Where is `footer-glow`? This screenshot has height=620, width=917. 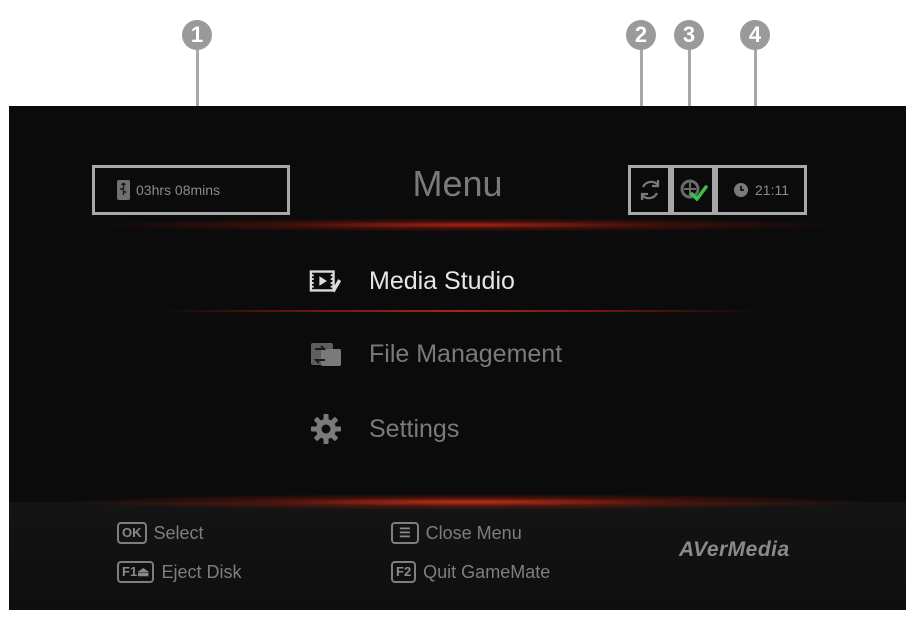 footer-glow is located at coordinates (469, 502).